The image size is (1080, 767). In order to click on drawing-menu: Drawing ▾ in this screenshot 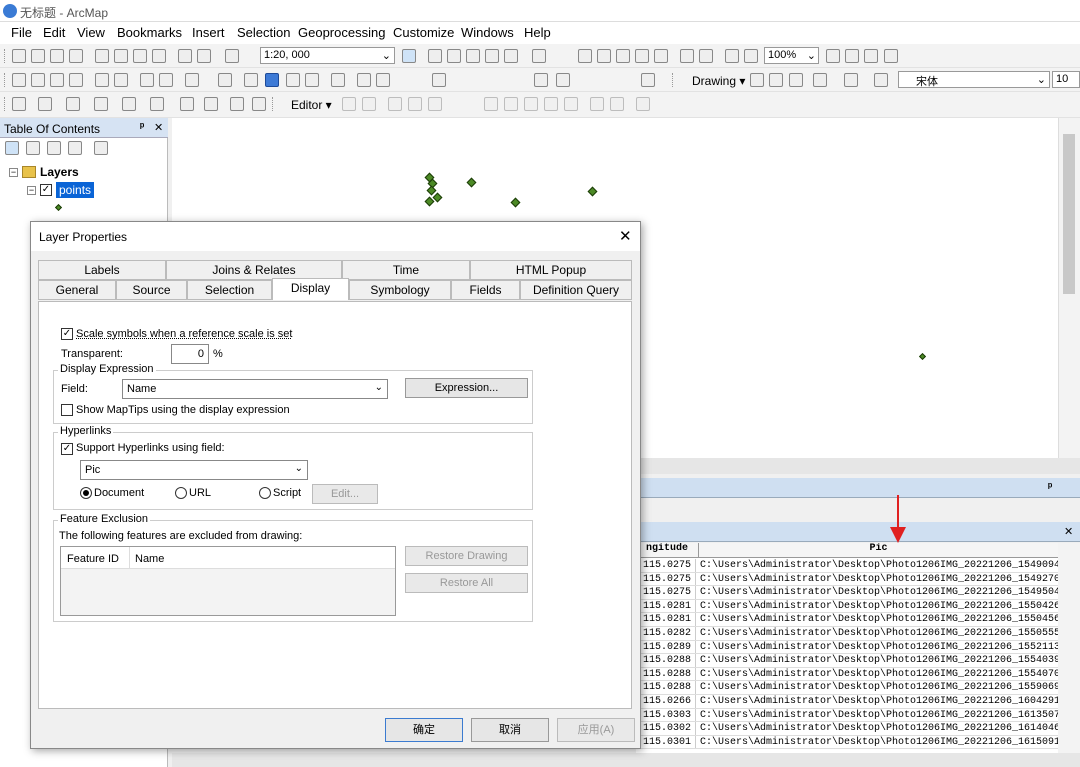, I will do `click(718, 81)`.